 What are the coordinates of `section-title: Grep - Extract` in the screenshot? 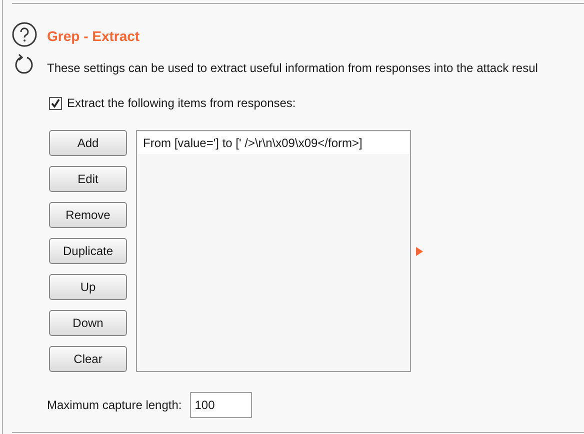 It's located at (94, 36).